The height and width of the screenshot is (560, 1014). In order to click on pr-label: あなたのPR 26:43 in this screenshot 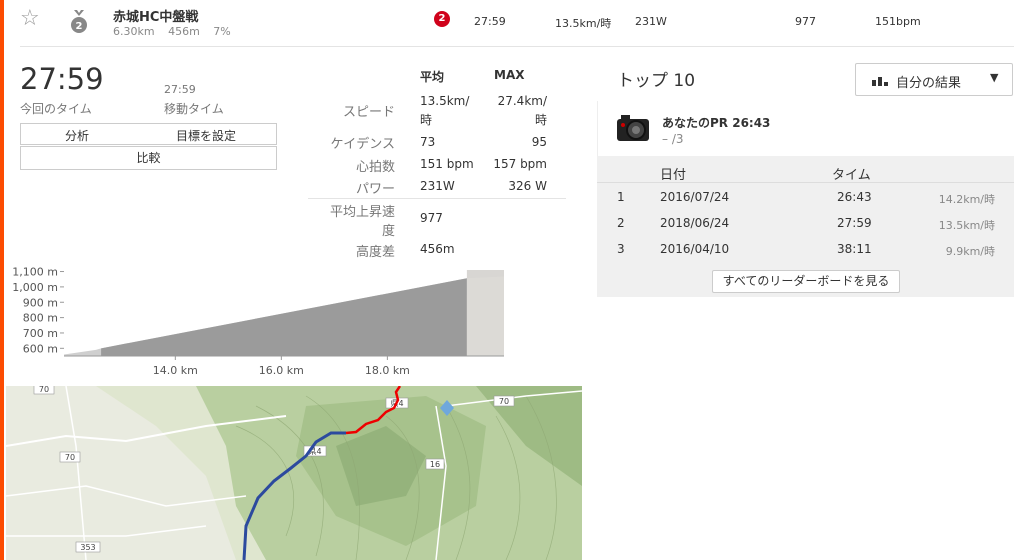, I will do `click(716, 123)`.